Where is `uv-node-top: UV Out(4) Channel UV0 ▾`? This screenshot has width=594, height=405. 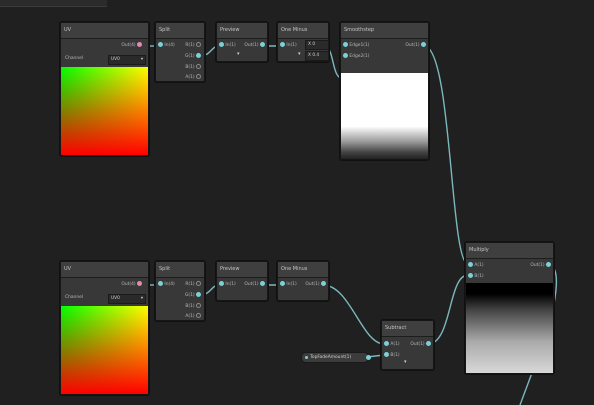 uv-node-top: UV Out(4) Channel UV0 ▾ is located at coordinates (104, 89).